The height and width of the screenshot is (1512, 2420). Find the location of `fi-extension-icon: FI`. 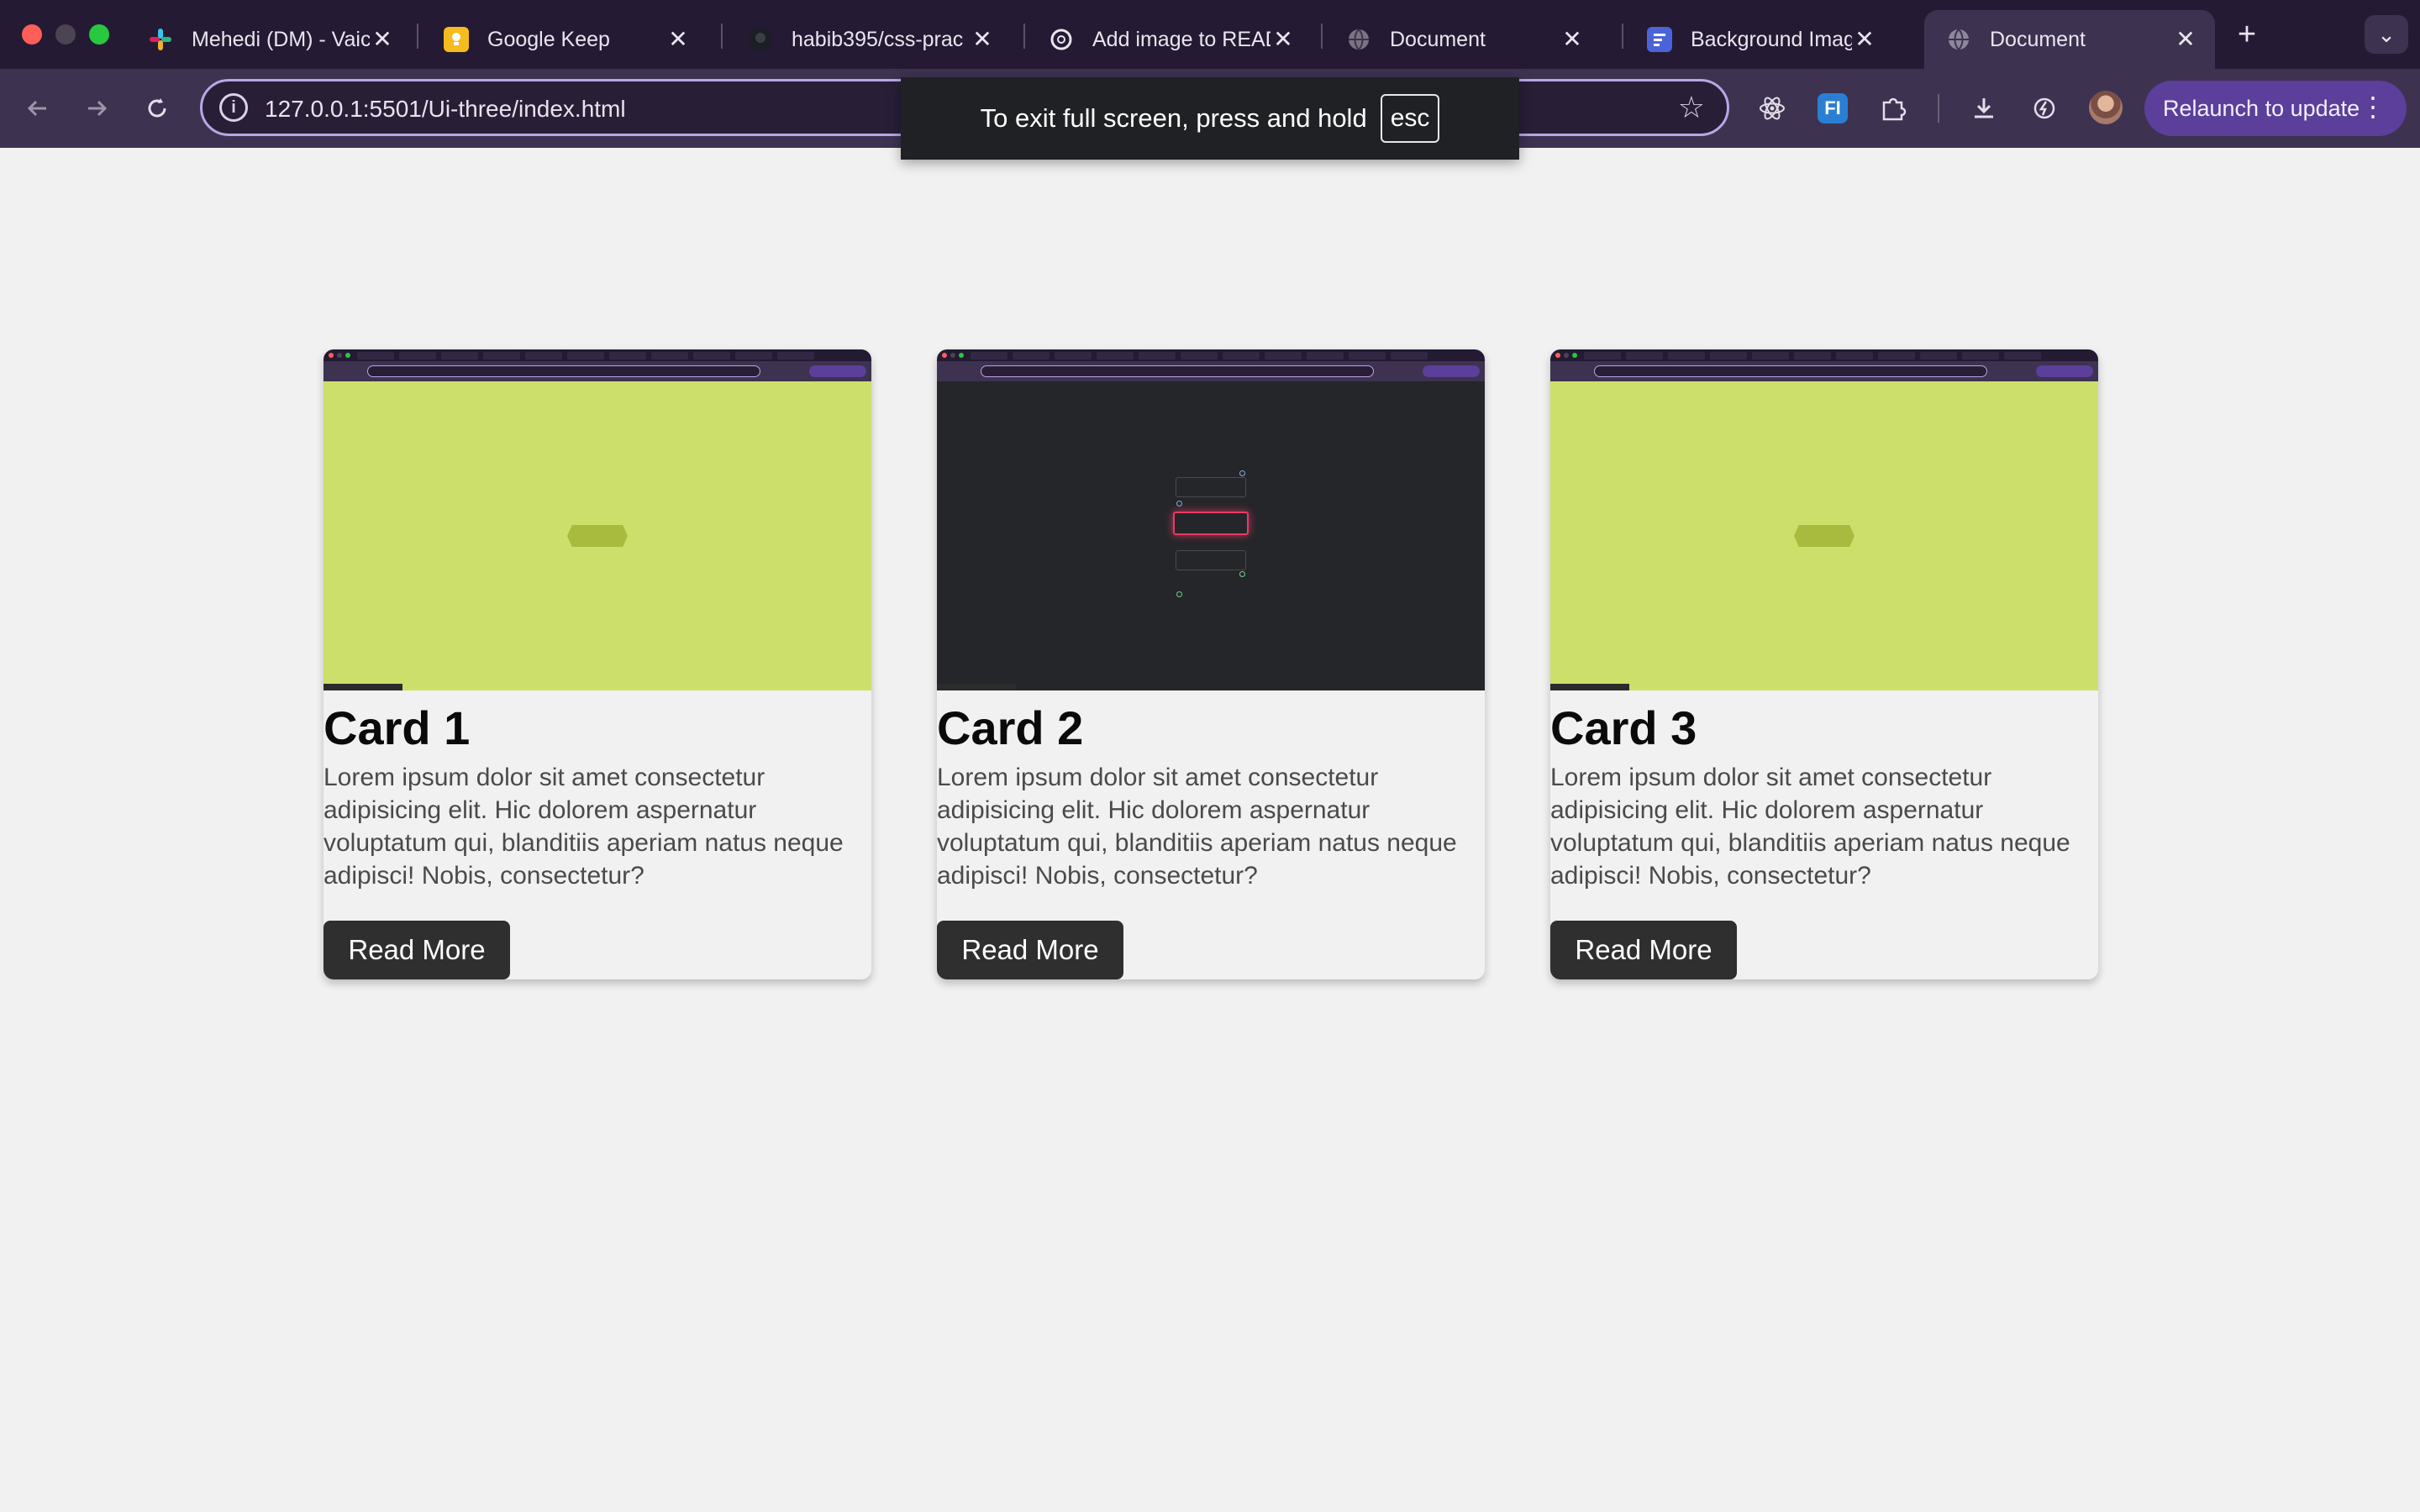

fi-extension-icon: FI is located at coordinates (1833, 108).